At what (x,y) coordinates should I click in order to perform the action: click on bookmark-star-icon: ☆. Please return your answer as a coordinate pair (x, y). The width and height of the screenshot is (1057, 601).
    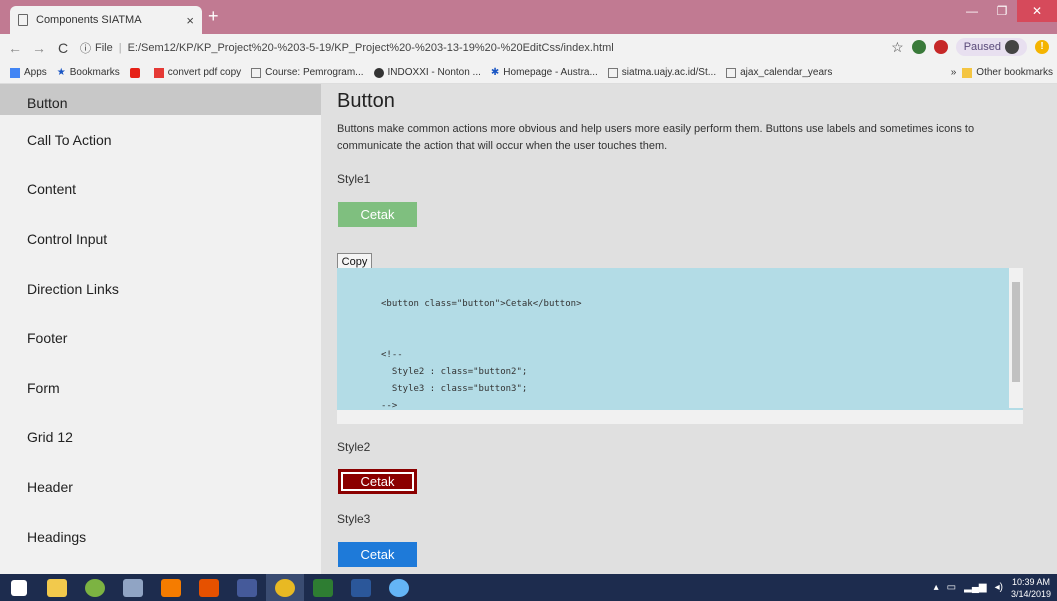
    Looking at the image, I should click on (897, 47).